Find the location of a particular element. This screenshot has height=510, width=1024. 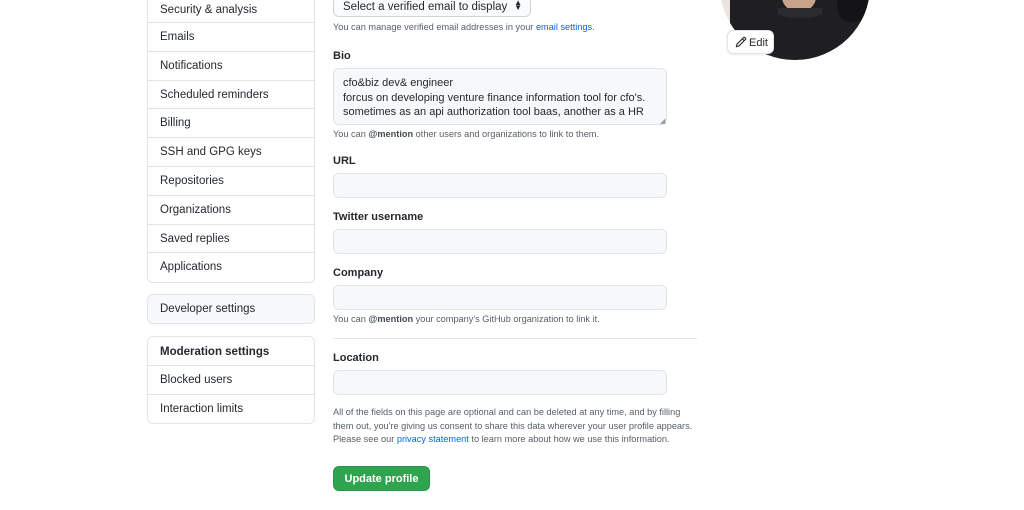

sidebar-item-interaction-limits: Interaction limits is located at coordinates (231, 409).